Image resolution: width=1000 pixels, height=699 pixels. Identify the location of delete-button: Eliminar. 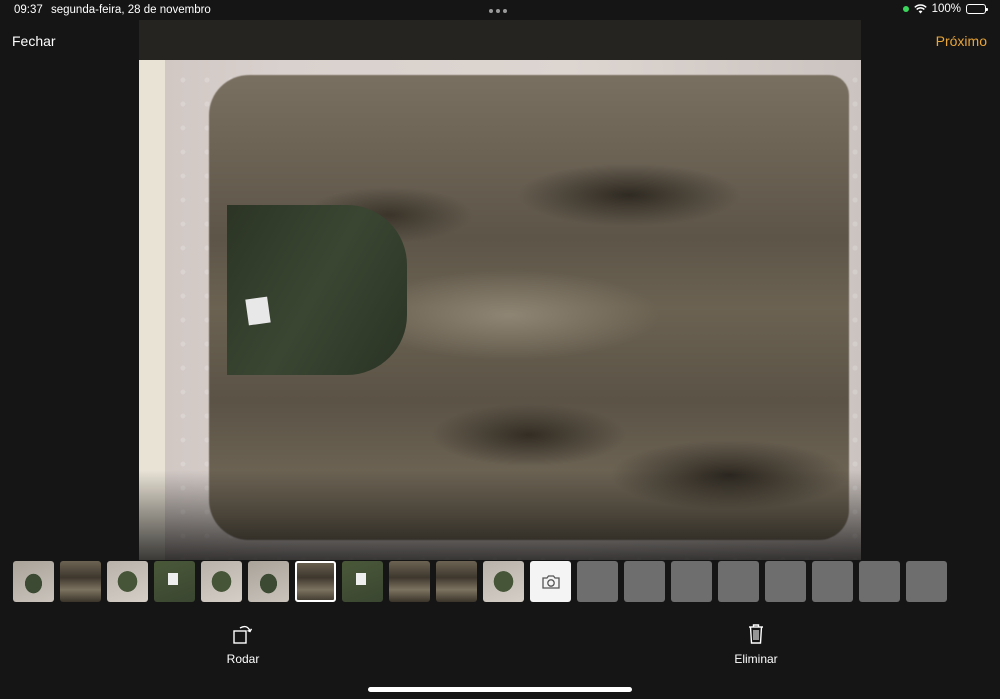
(756, 644).